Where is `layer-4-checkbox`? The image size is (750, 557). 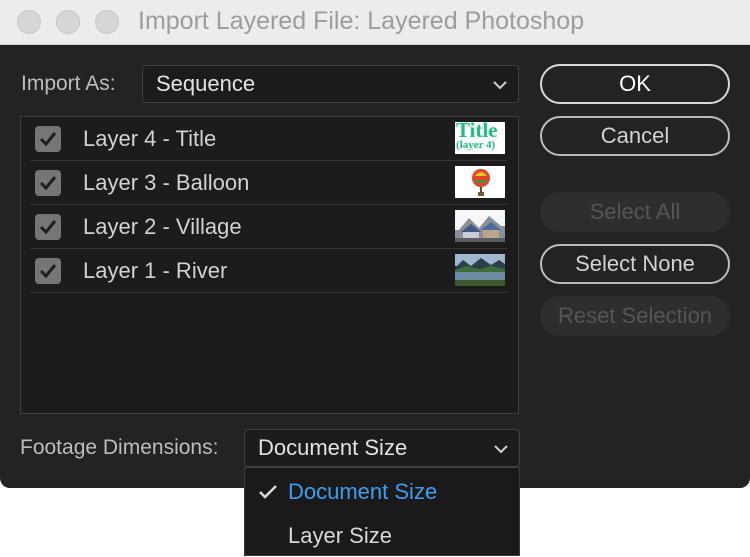 layer-4-checkbox is located at coordinates (48, 139).